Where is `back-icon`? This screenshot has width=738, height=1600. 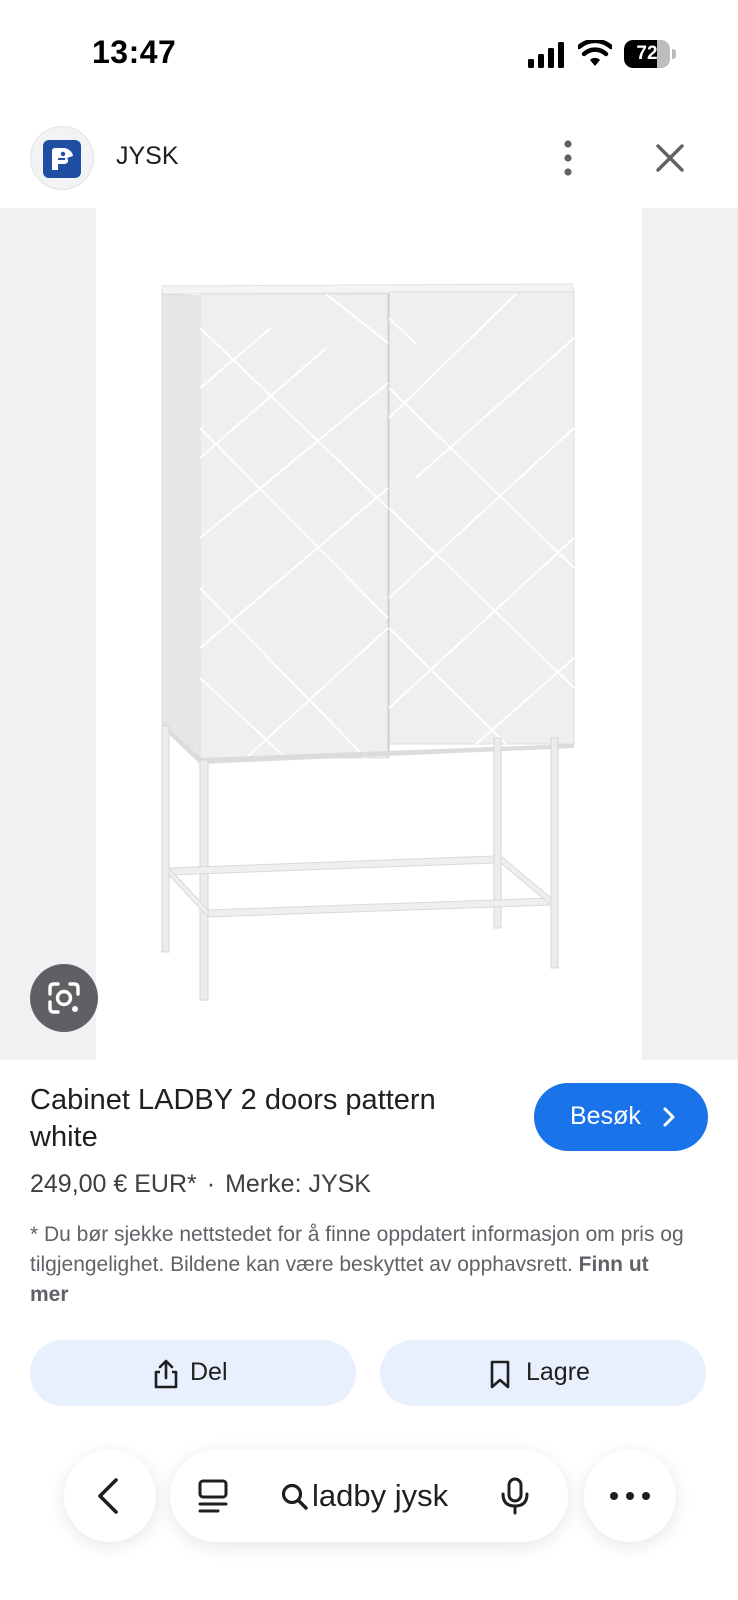
back-icon is located at coordinates (108, 1496).